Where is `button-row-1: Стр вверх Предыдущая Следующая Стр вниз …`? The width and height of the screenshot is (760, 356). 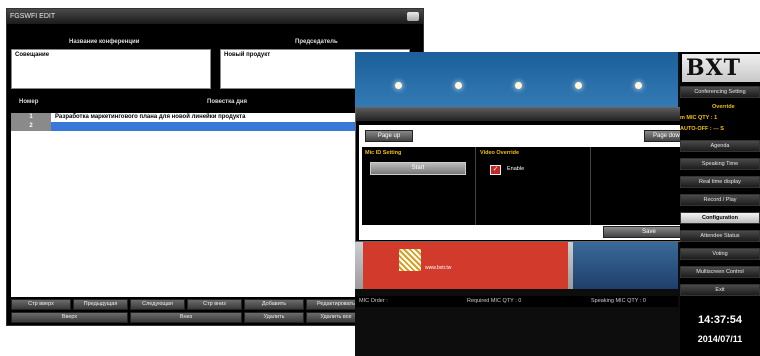 button-row-1: Стр вверх Предыдущая Следующая Стр вниз … is located at coordinates (188, 304).